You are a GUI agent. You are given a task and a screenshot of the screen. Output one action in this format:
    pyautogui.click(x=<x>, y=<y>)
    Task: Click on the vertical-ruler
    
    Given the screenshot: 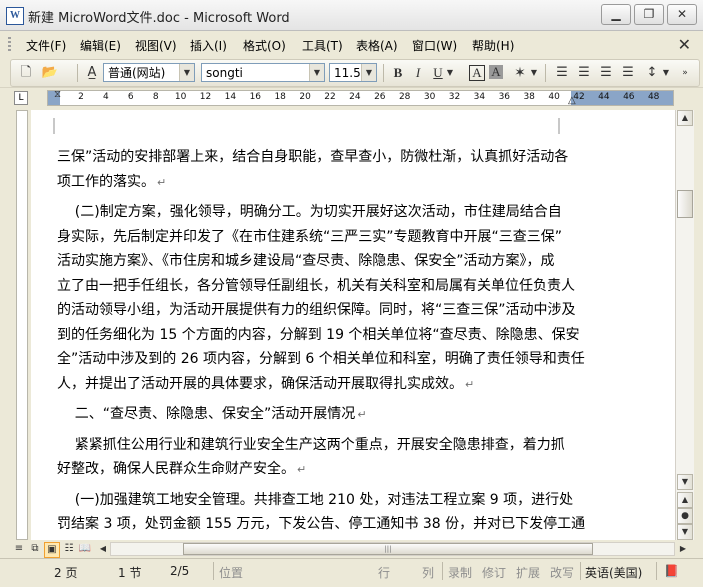 What is the action you would take?
    pyautogui.click(x=22, y=325)
    